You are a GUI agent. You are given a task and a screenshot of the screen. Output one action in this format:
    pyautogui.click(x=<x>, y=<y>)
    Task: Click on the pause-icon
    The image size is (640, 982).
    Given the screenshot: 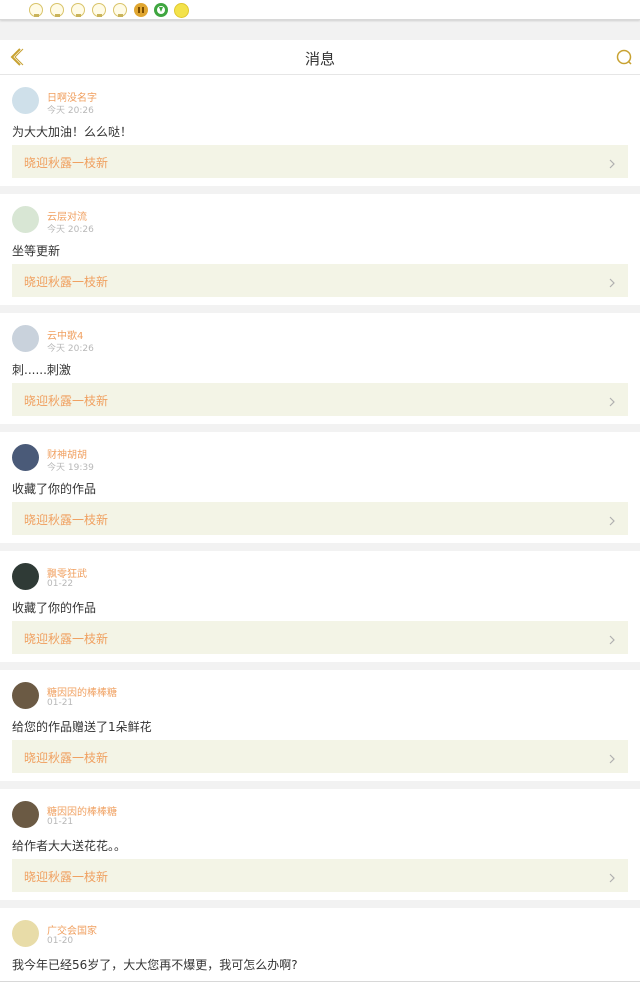 What is the action you would take?
    pyautogui.click(x=141, y=10)
    